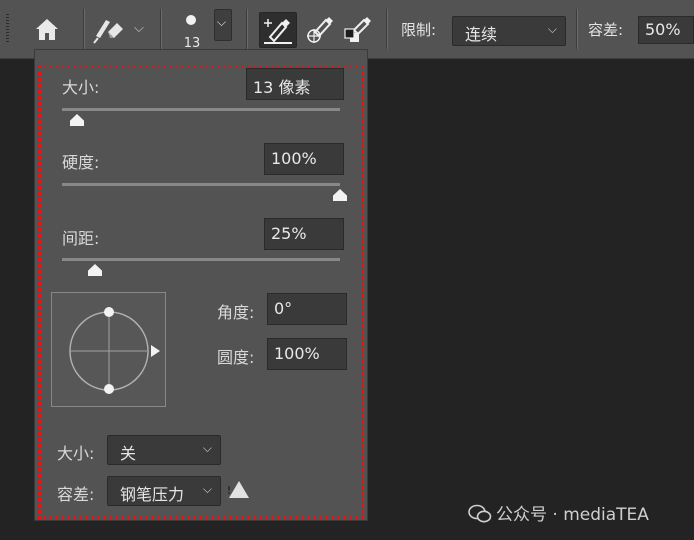 This screenshot has height=540, width=694. I want to click on angle-label: 角度:, so click(236, 312).